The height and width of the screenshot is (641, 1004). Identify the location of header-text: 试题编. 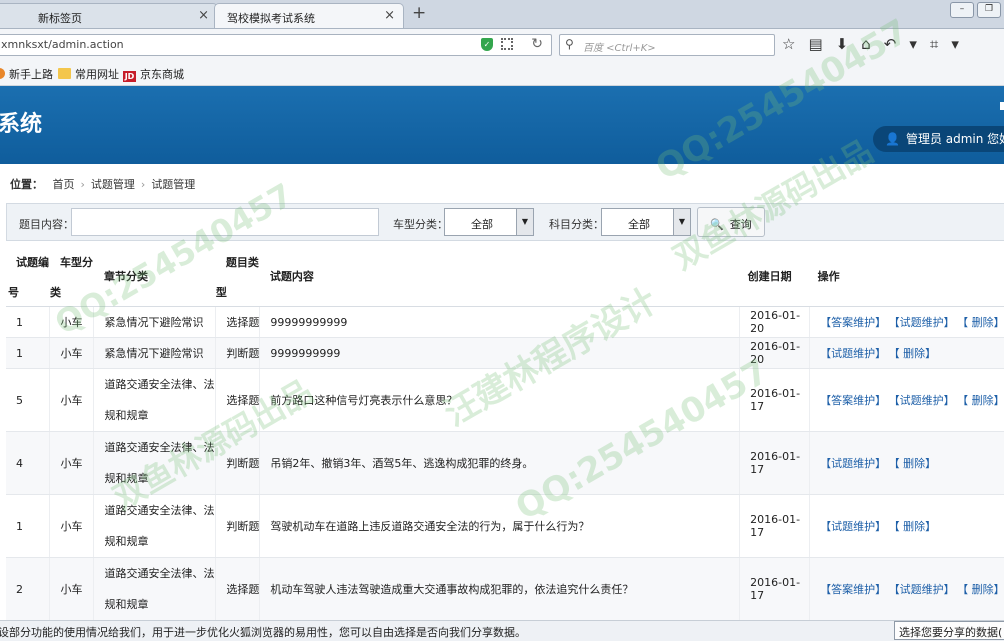
(32, 262).